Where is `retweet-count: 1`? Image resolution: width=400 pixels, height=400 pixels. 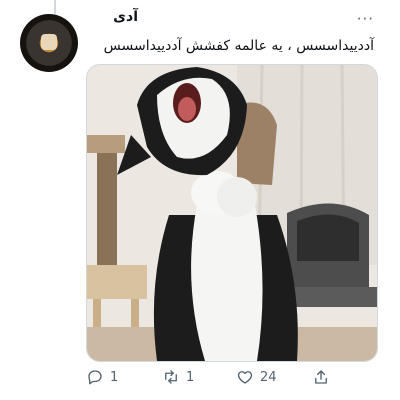 retweet-count: 1 is located at coordinates (190, 377).